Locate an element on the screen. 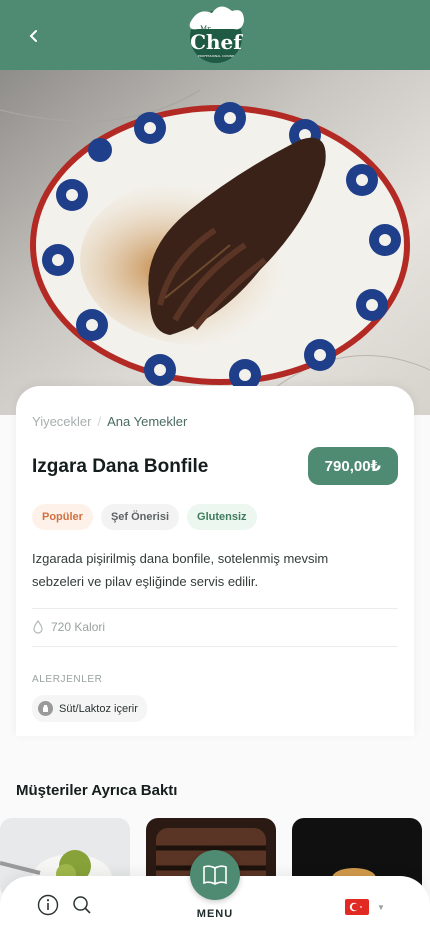 The height and width of the screenshot is (932, 430). back-button is located at coordinates (34, 36).